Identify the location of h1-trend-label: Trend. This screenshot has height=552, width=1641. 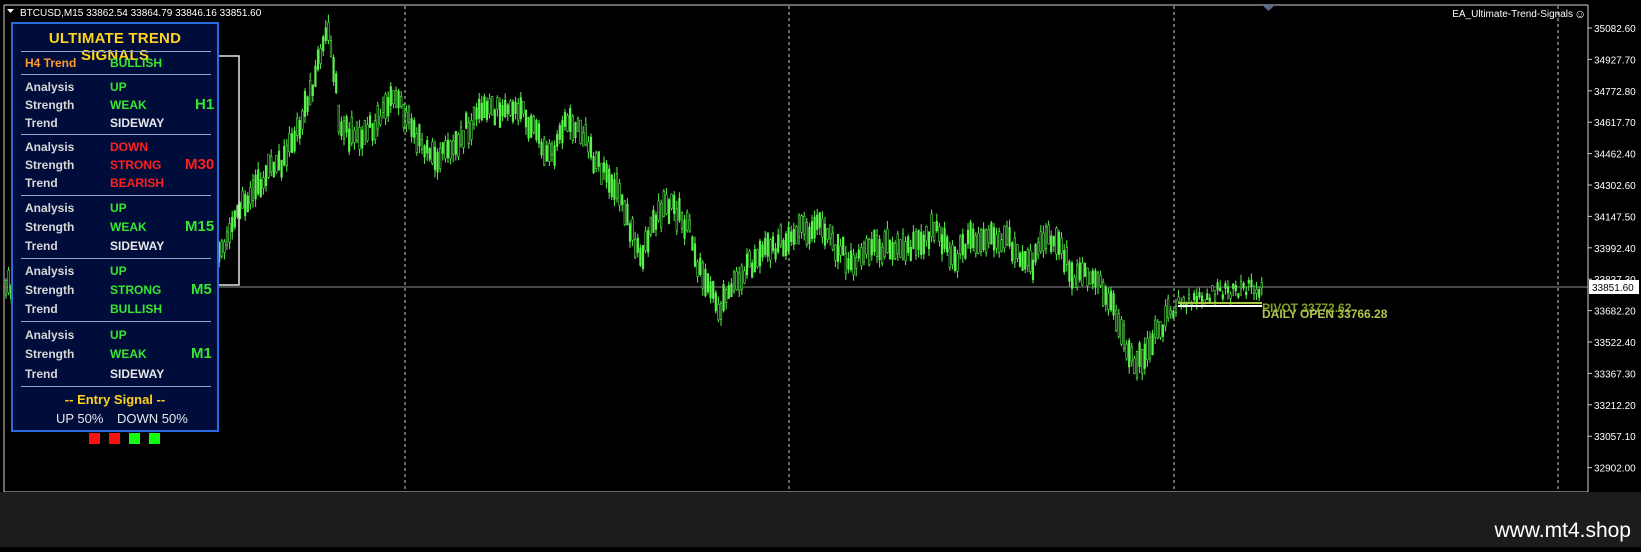
(41, 123).